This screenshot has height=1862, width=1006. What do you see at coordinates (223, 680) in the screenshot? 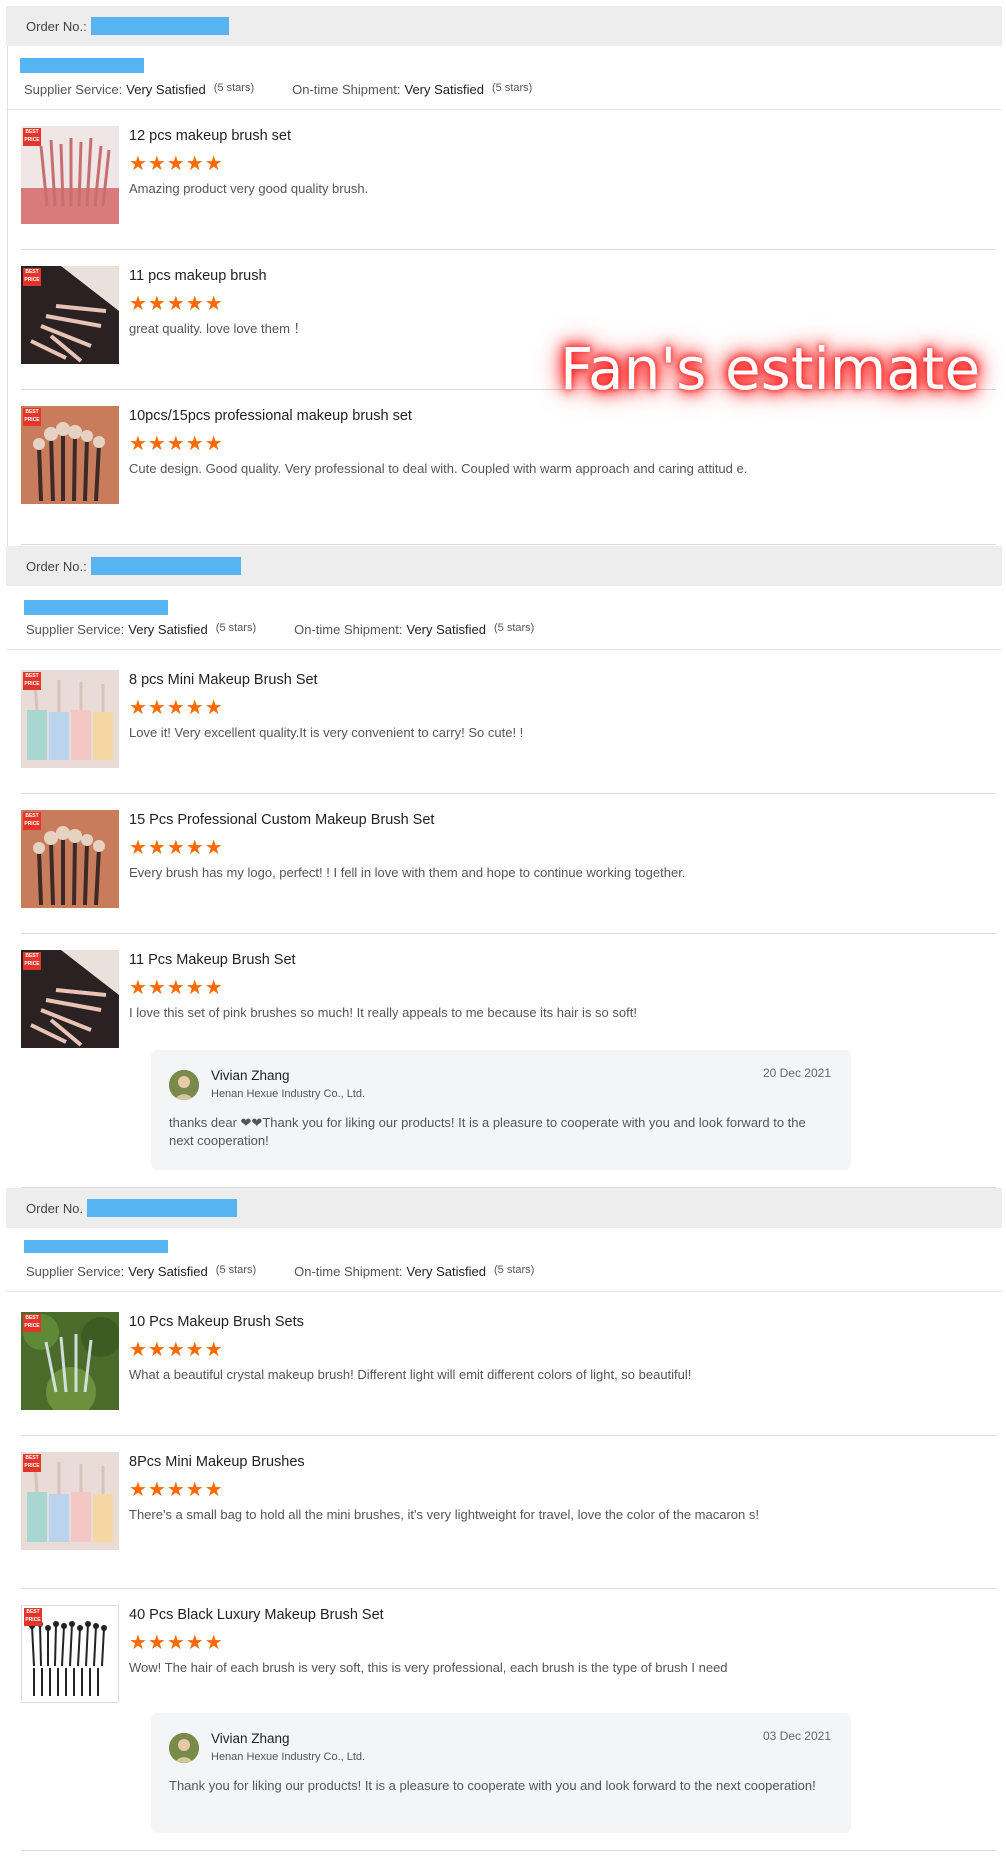
I see `product-title: 8 pcs Mini Makeup Brush Set` at bounding box center [223, 680].